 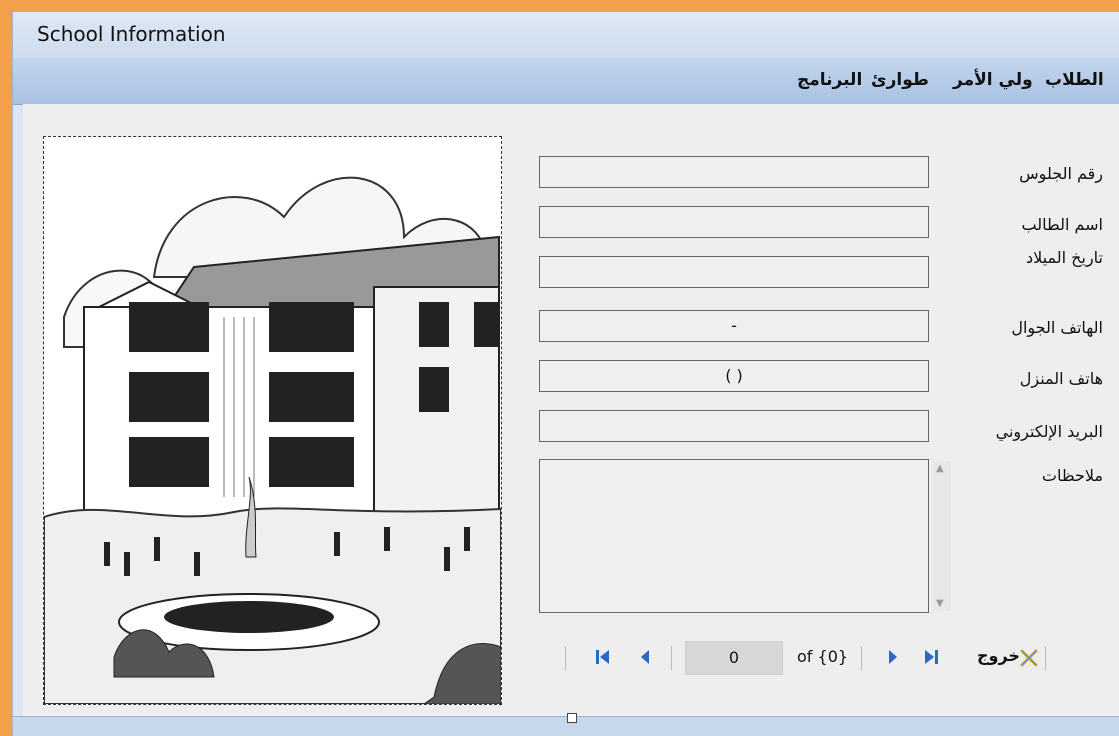 What do you see at coordinates (1072, 475) in the screenshot?
I see `label-notes: ملاحظات` at bounding box center [1072, 475].